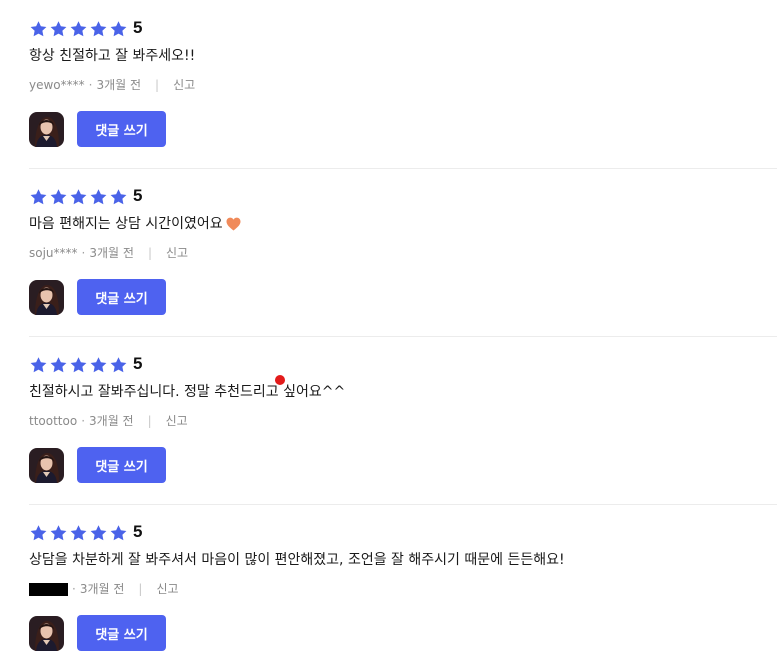  What do you see at coordinates (403, 392) in the screenshot?
I see `review-text: 친절하시고 잘봐주십니다. 정말 추천드리고 싶어요^^` at bounding box center [403, 392].